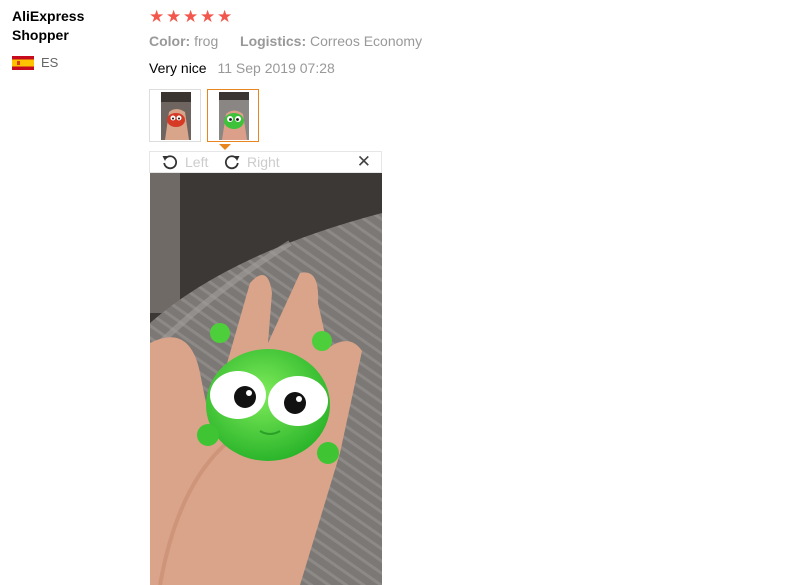 The image size is (800, 585). I want to click on spain-flag-icon, so click(23, 62).